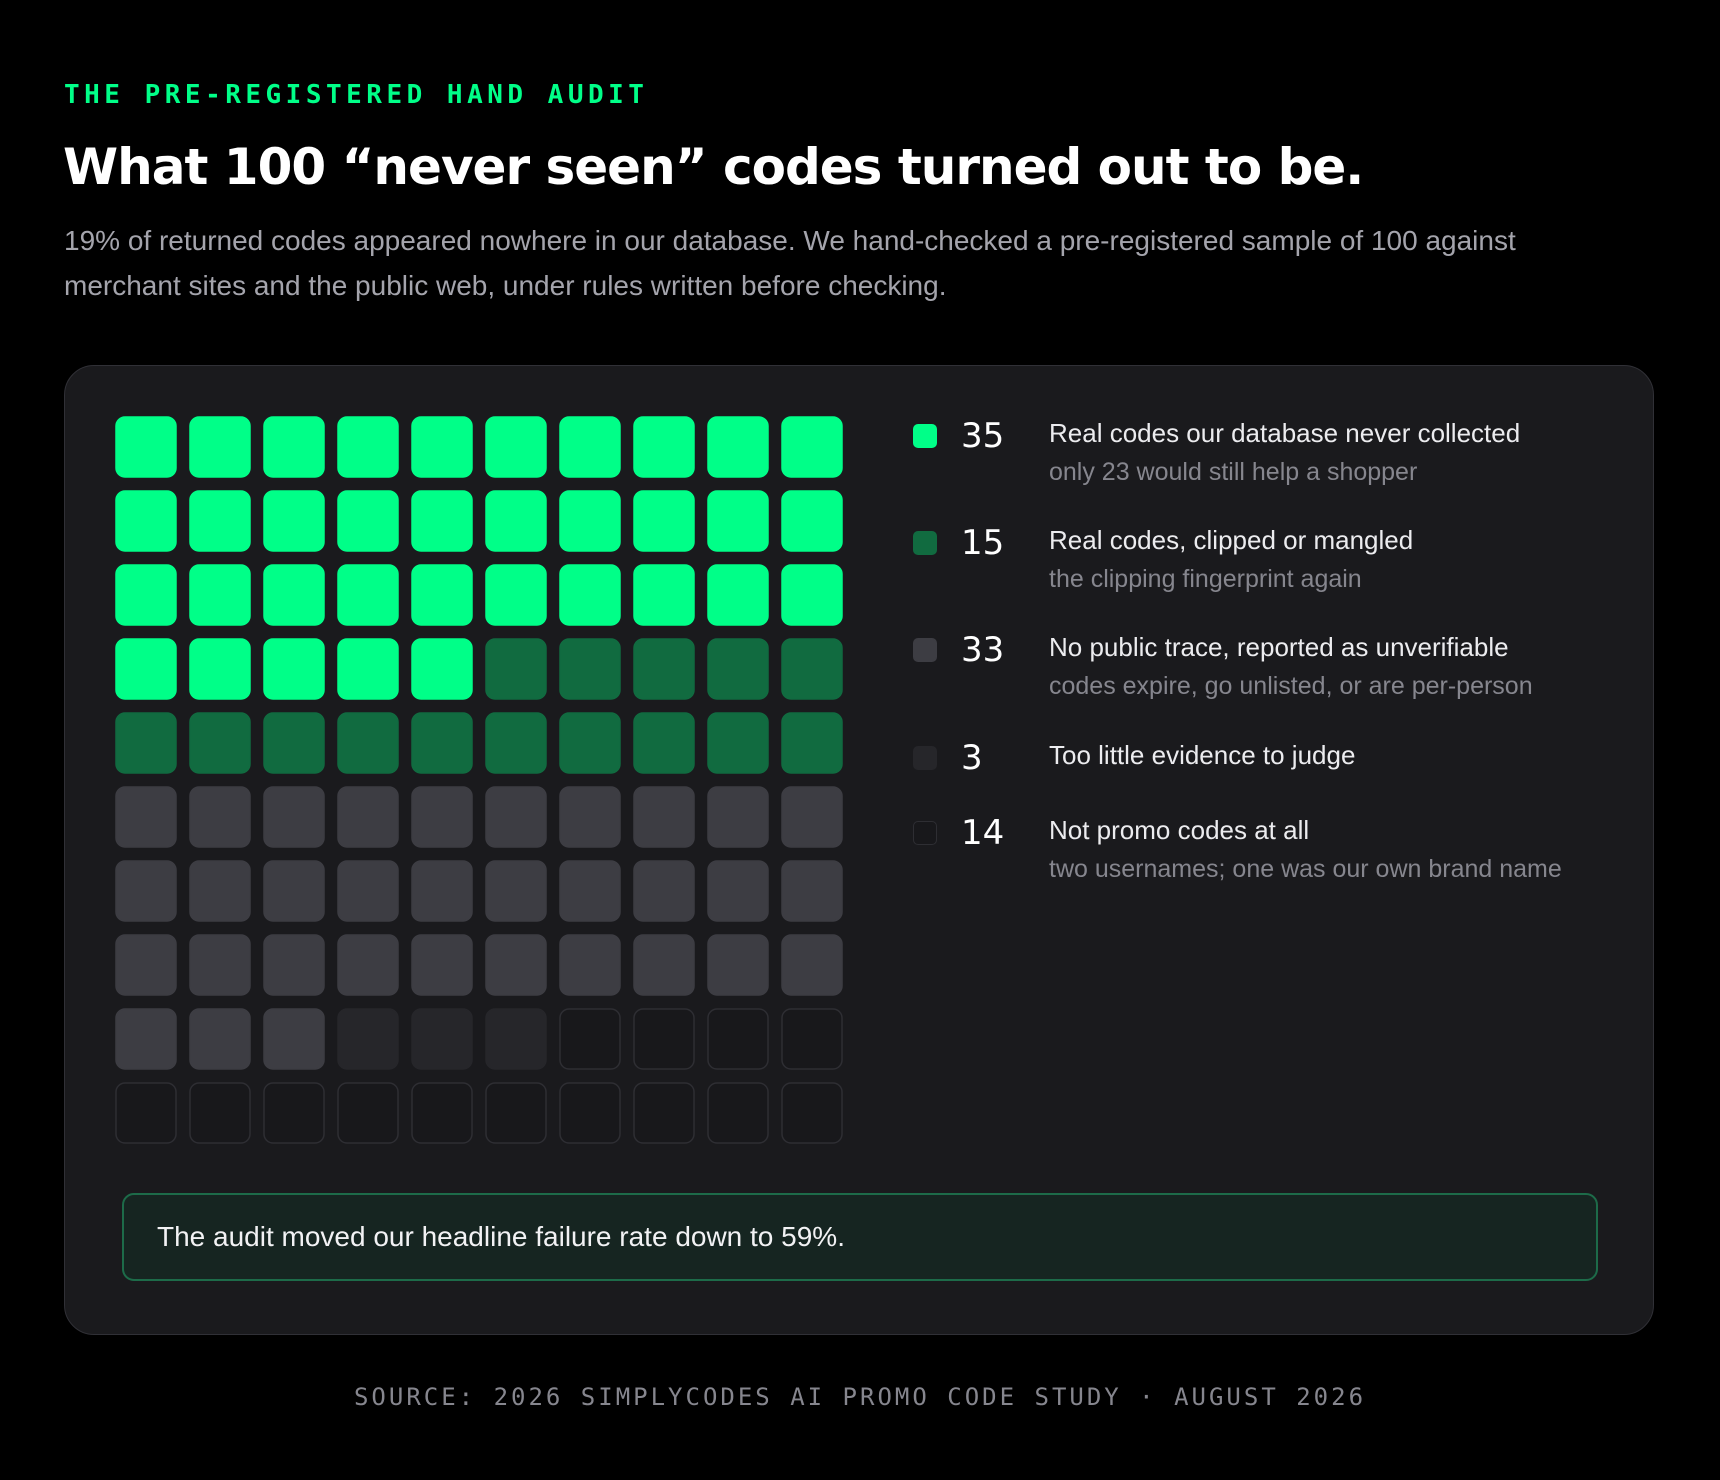 The image size is (1720, 1480). What do you see at coordinates (972, 758) in the screenshot?
I see `legend-count: 3` at bounding box center [972, 758].